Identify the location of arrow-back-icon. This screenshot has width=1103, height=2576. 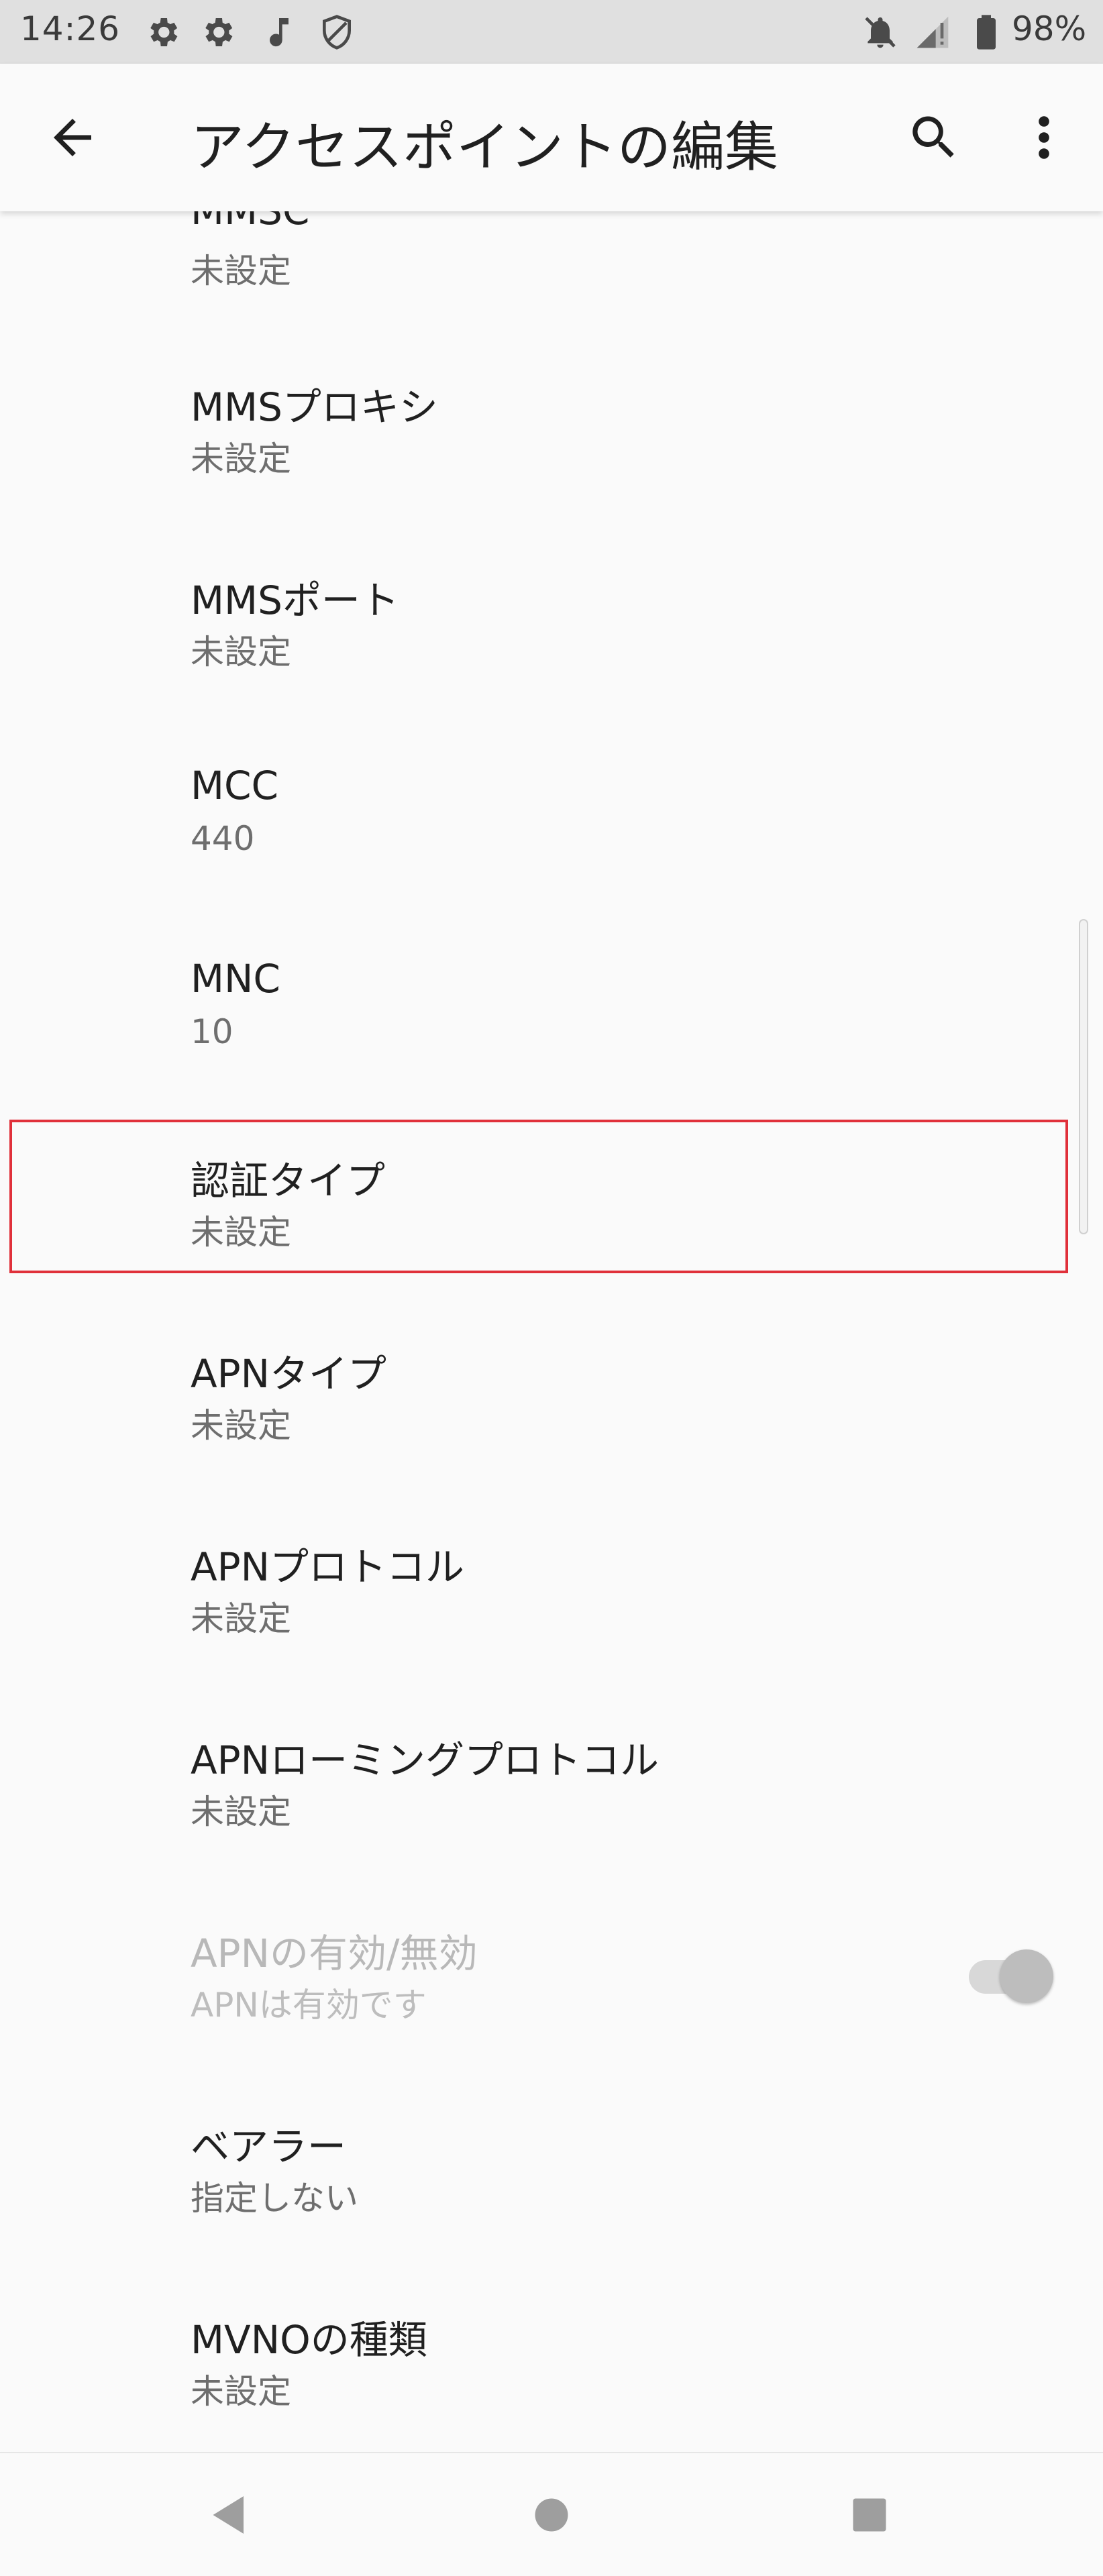
(72, 137).